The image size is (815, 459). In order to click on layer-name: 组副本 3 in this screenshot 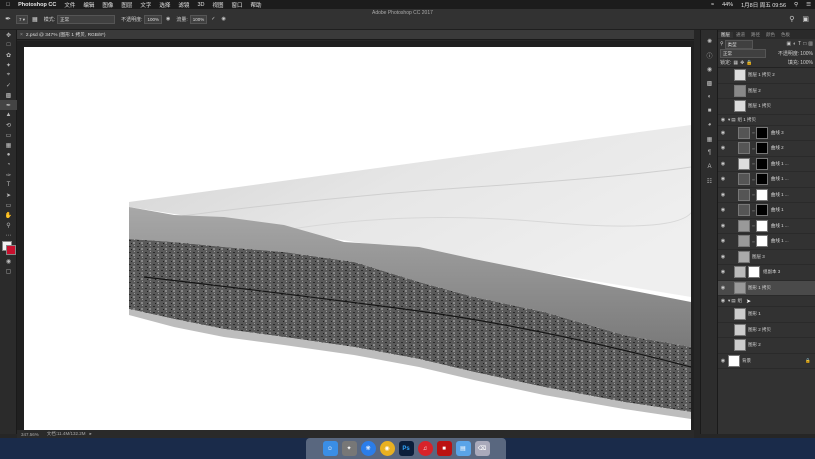, I will do `click(771, 272)`.